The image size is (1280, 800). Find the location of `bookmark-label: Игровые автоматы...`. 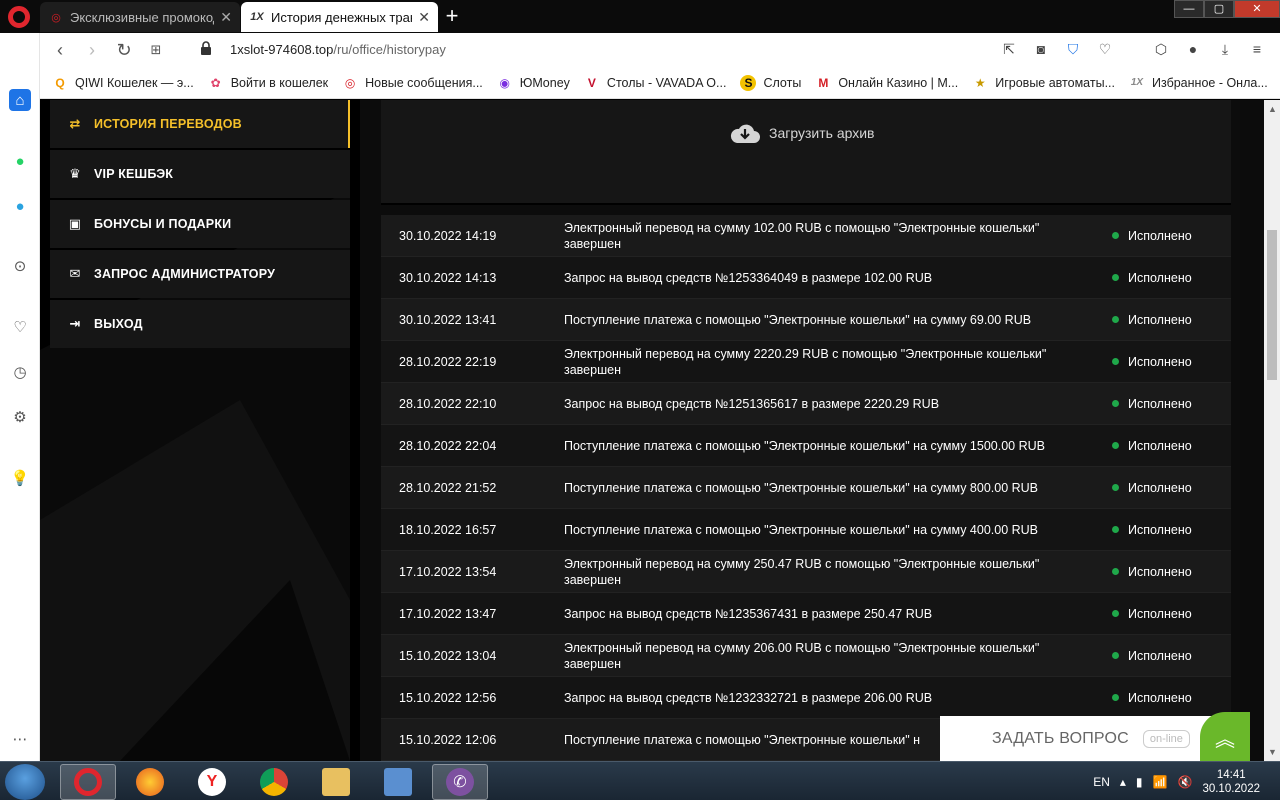

bookmark-label: Игровые автоматы... is located at coordinates (1055, 82).